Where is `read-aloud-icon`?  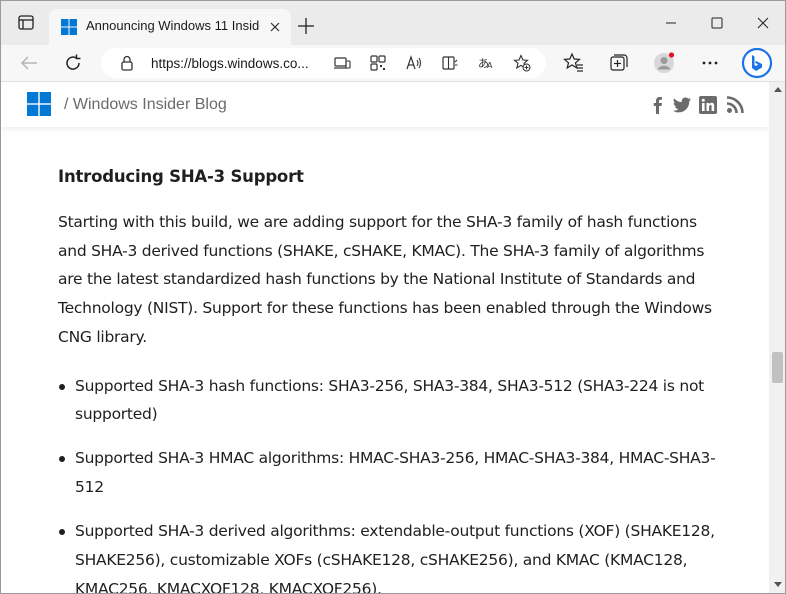
read-aloud-icon is located at coordinates (414, 63).